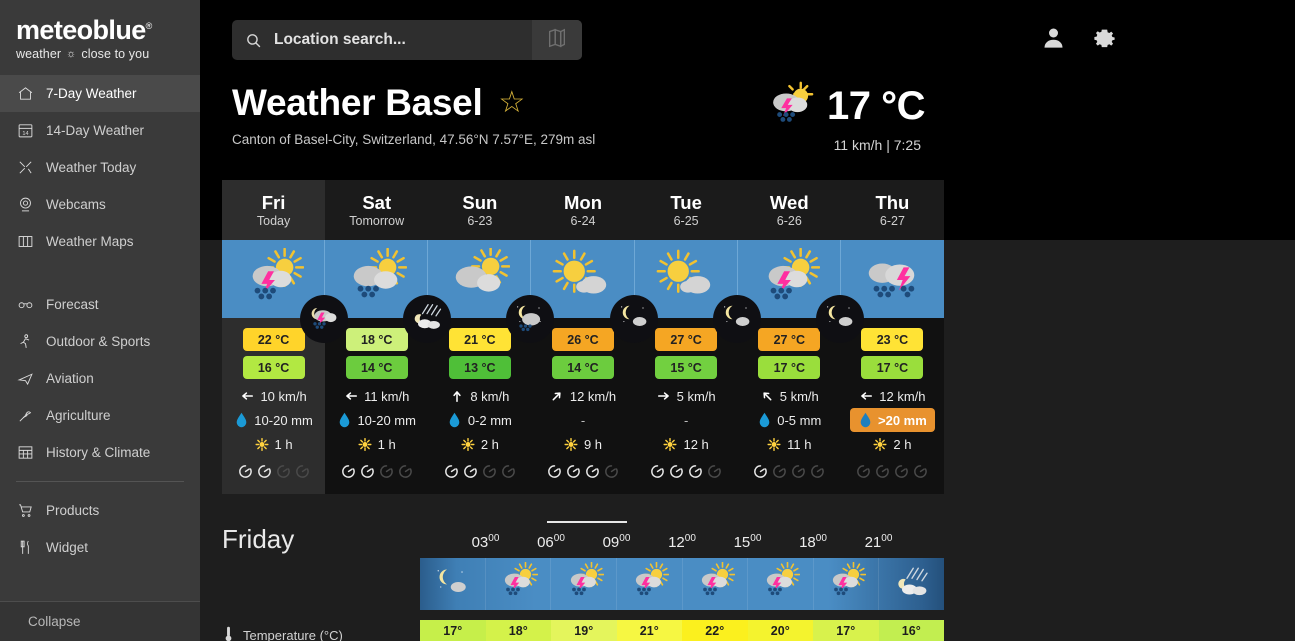 The width and height of the screenshot is (1295, 641). I want to click on hour-tick-18: 1800, so click(813, 542).